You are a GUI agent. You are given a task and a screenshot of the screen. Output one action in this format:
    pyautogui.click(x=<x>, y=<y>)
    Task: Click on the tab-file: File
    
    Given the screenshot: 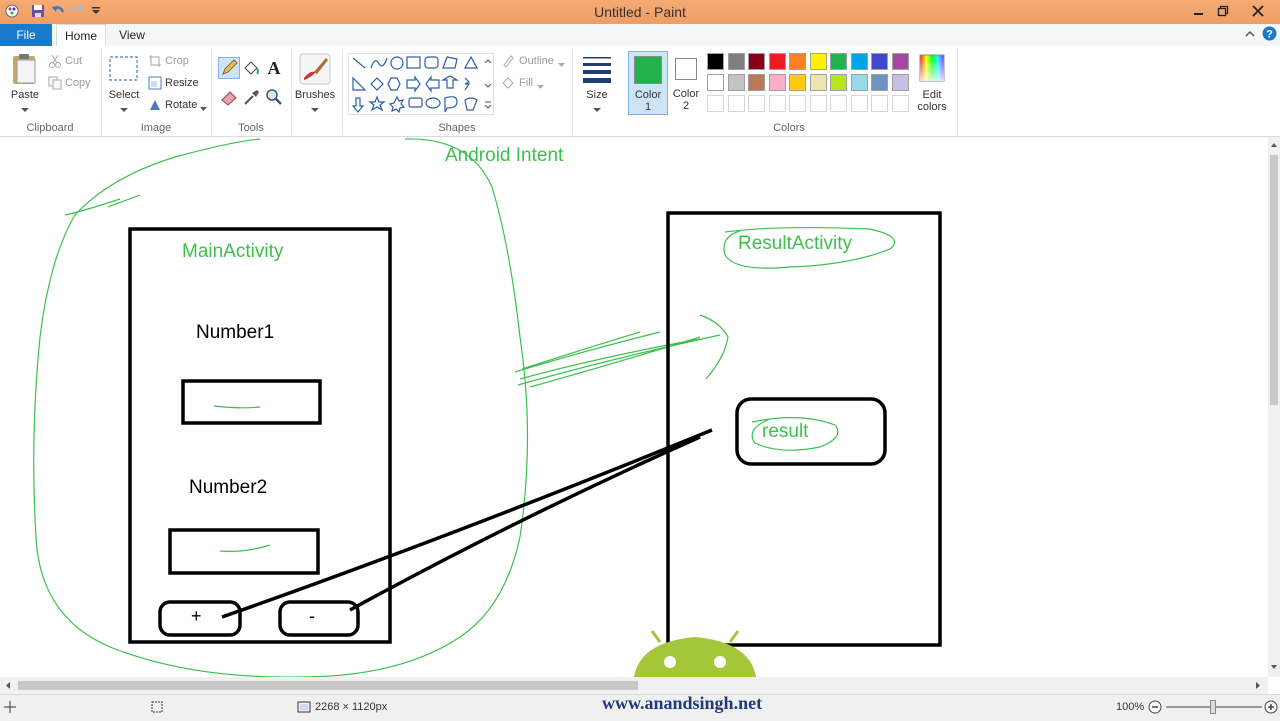 What is the action you would take?
    pyautogui.click(x=26, y=35)
    